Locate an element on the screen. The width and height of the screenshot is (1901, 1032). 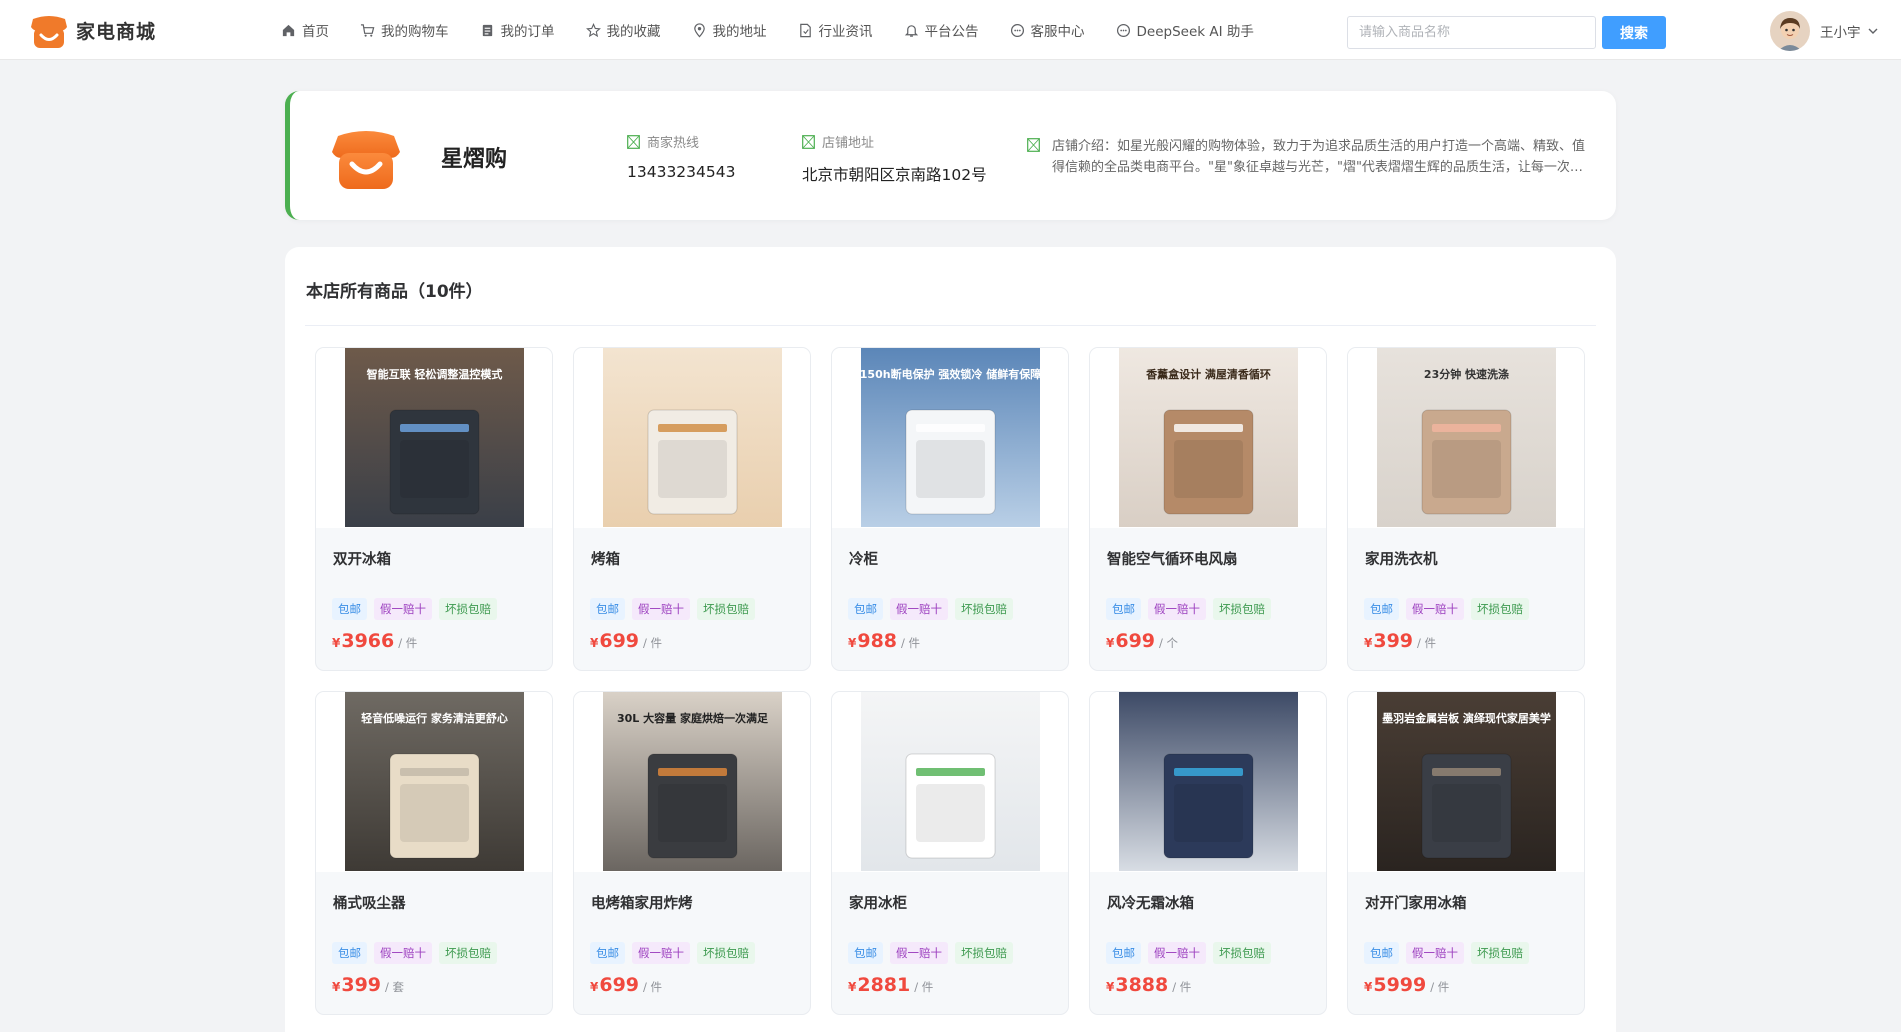
nav-news-label: 行业资讯 is located at coordinates (845, 32).